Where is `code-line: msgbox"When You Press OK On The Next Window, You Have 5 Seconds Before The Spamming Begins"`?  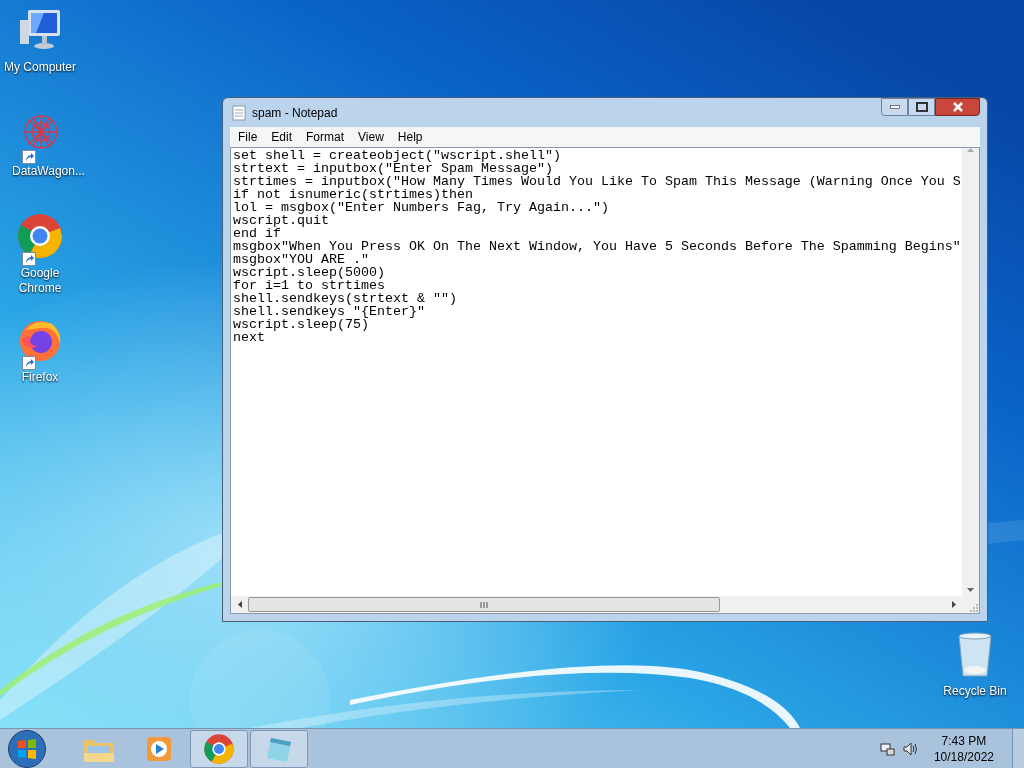 code-line: msgbox"When You Press OK On The Next Window, You Have 5 Seconds Before The Spamming Begins" is located at coordinates (597, 246).